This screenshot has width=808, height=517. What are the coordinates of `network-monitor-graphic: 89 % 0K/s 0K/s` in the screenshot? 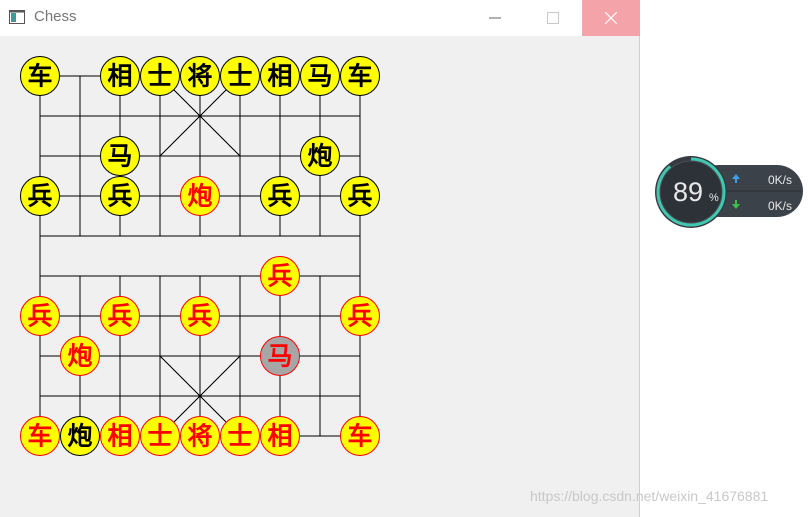 It's located at (729, 192).